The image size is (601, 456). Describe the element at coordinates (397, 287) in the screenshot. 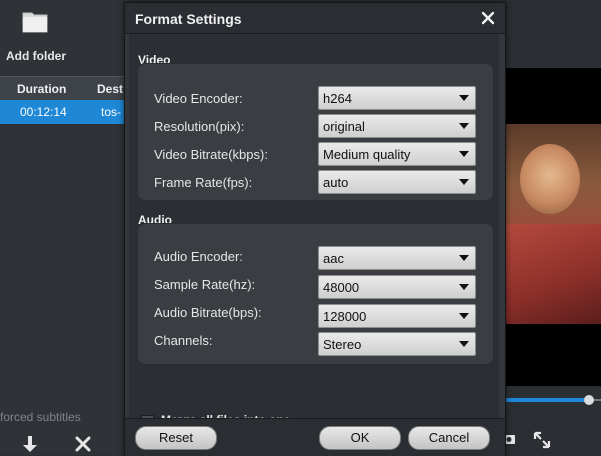

I see `sample-rate-select: 48000` at that location.